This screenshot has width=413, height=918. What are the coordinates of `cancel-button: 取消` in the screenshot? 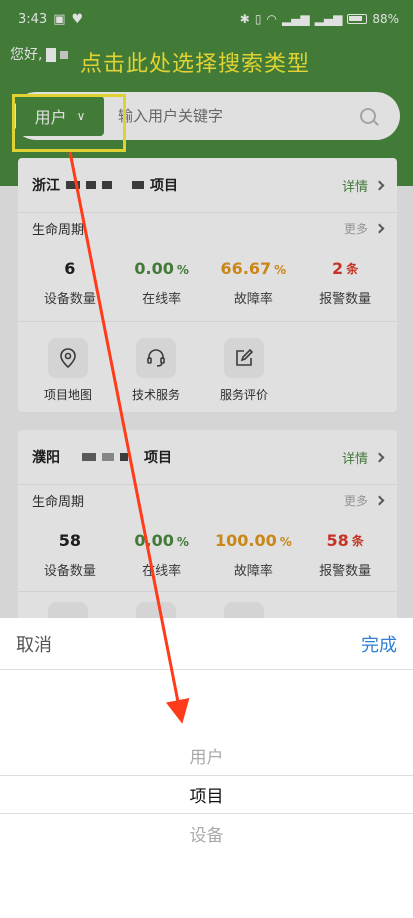 It's located at (34, 644).